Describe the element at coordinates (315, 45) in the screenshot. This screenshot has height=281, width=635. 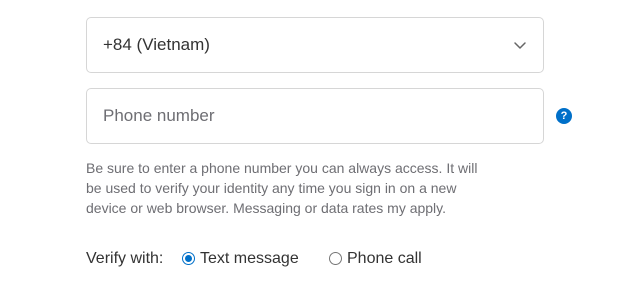
I see `country-code-select: +84 (Vietnam)` at that location.